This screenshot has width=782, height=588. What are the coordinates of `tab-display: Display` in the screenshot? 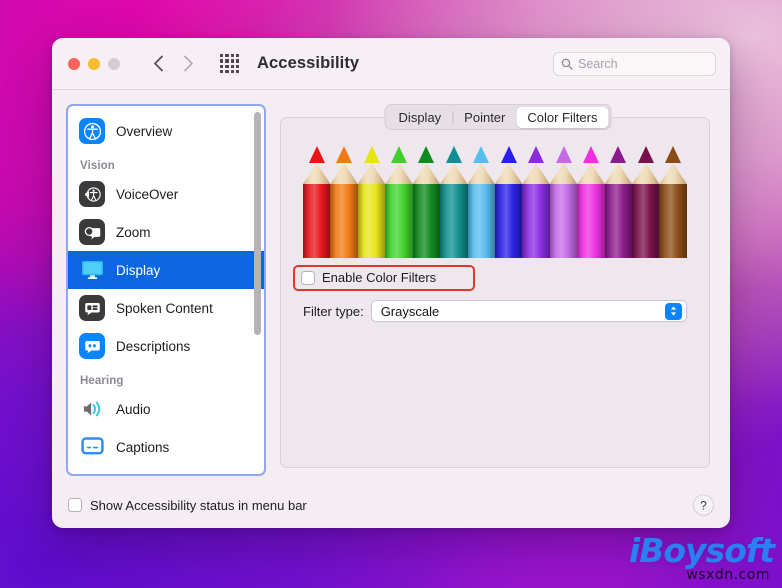 It's located at (420, 117).